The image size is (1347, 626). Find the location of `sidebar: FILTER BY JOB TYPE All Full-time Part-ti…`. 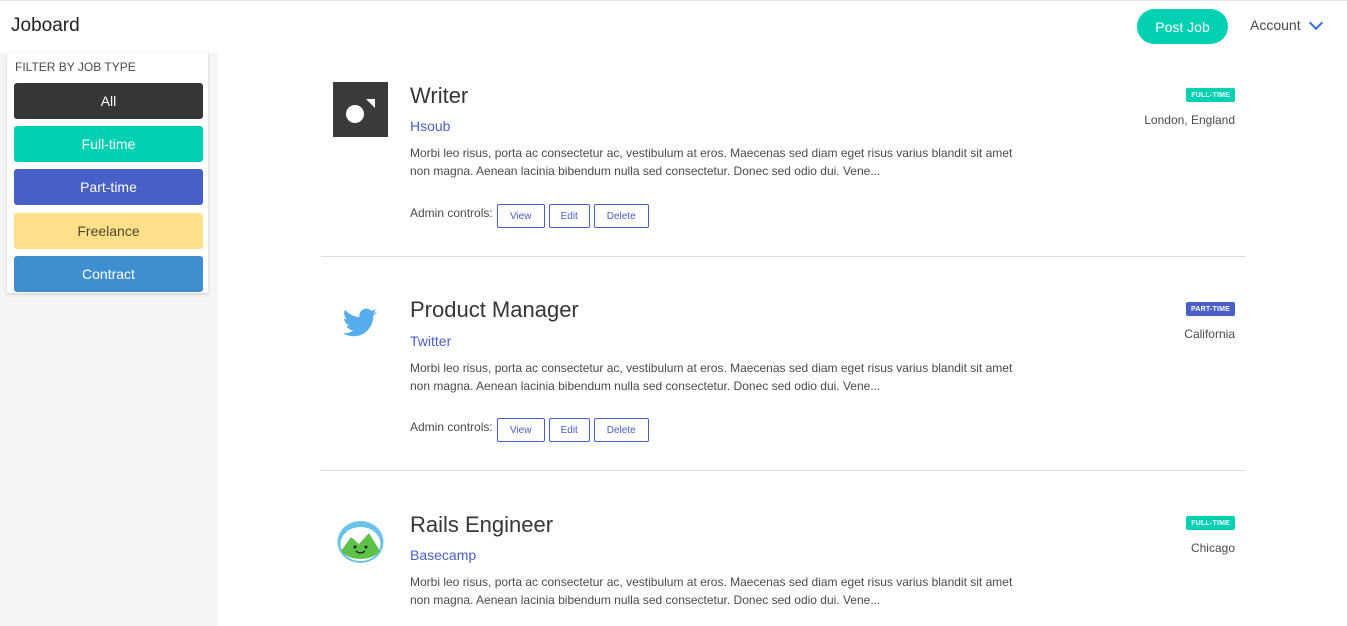

sidebar: FILTER BY JOB TYPE All Full-time Part-ti… is located at coordinates (109, 339).